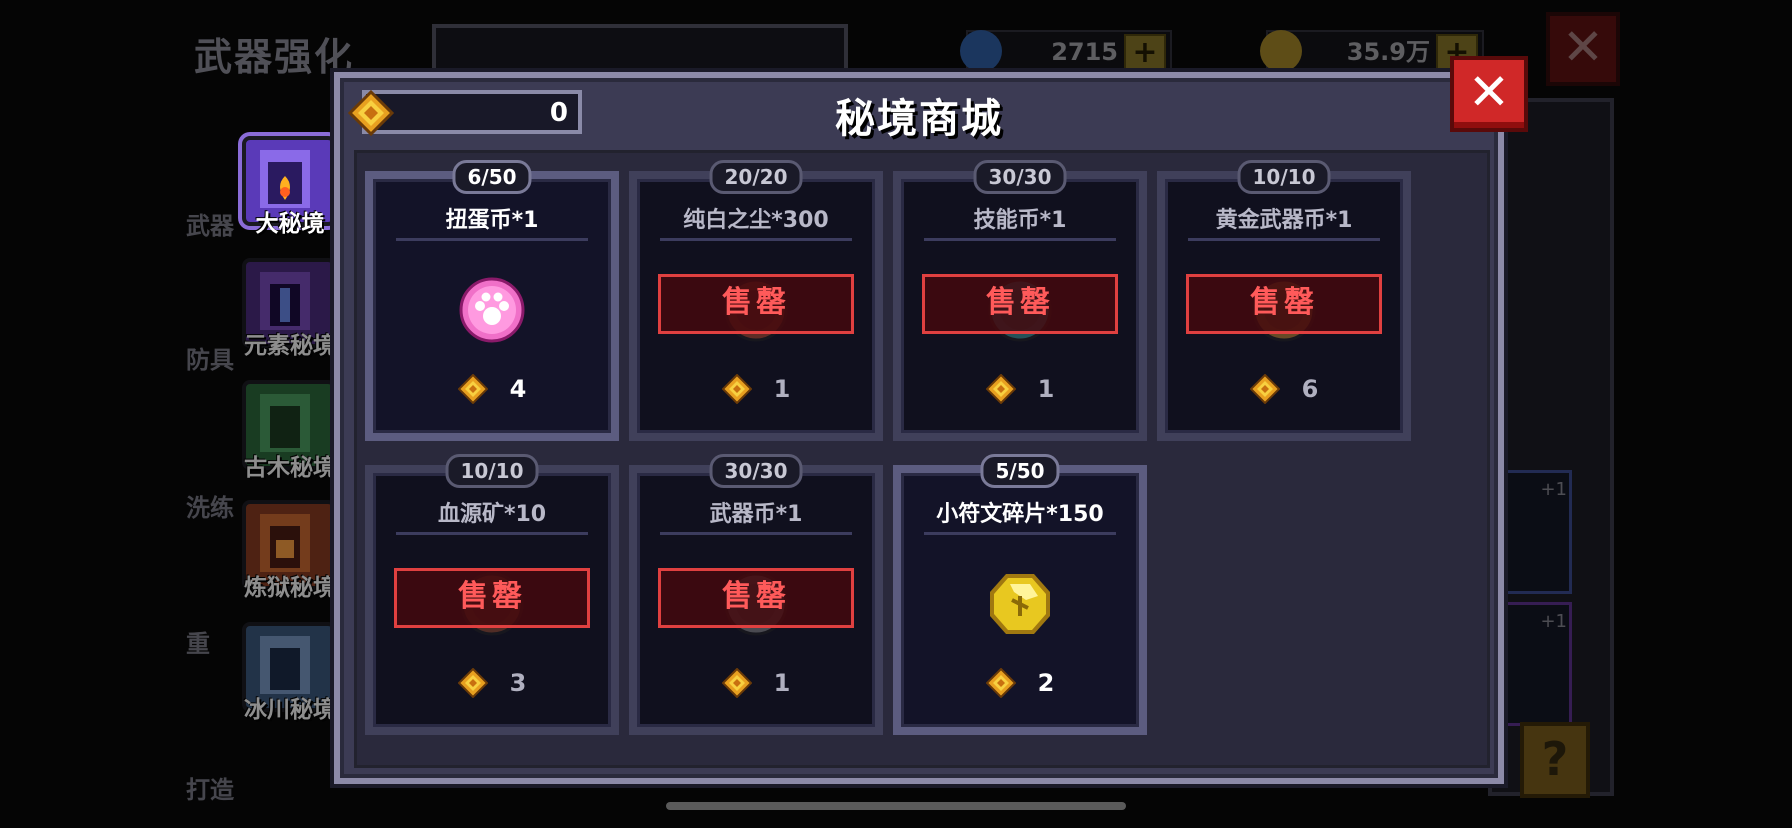 The height and width of the screenshot is (828, 1792). I want to click on tab-label: 元素秘境, so click(290, 346).